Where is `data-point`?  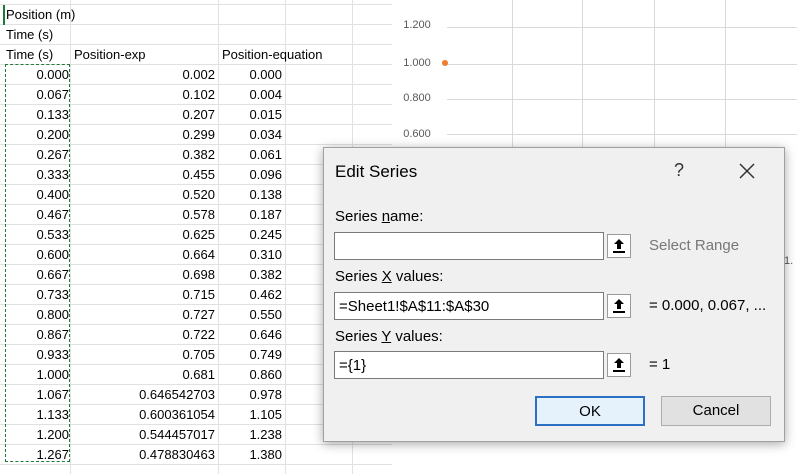 data-point is located at coordinates (445, 63).